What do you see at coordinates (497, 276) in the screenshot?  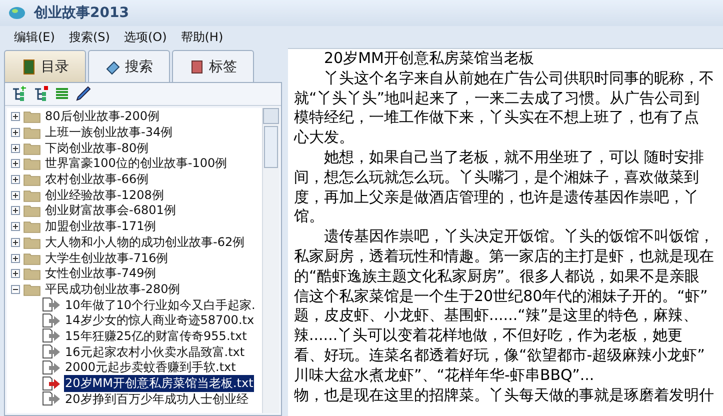 I see `article-line: 的“酷虾逸族主题文化私家厨房”。很多人都说，如果不是亲眼` at bounding box center [497, 276].